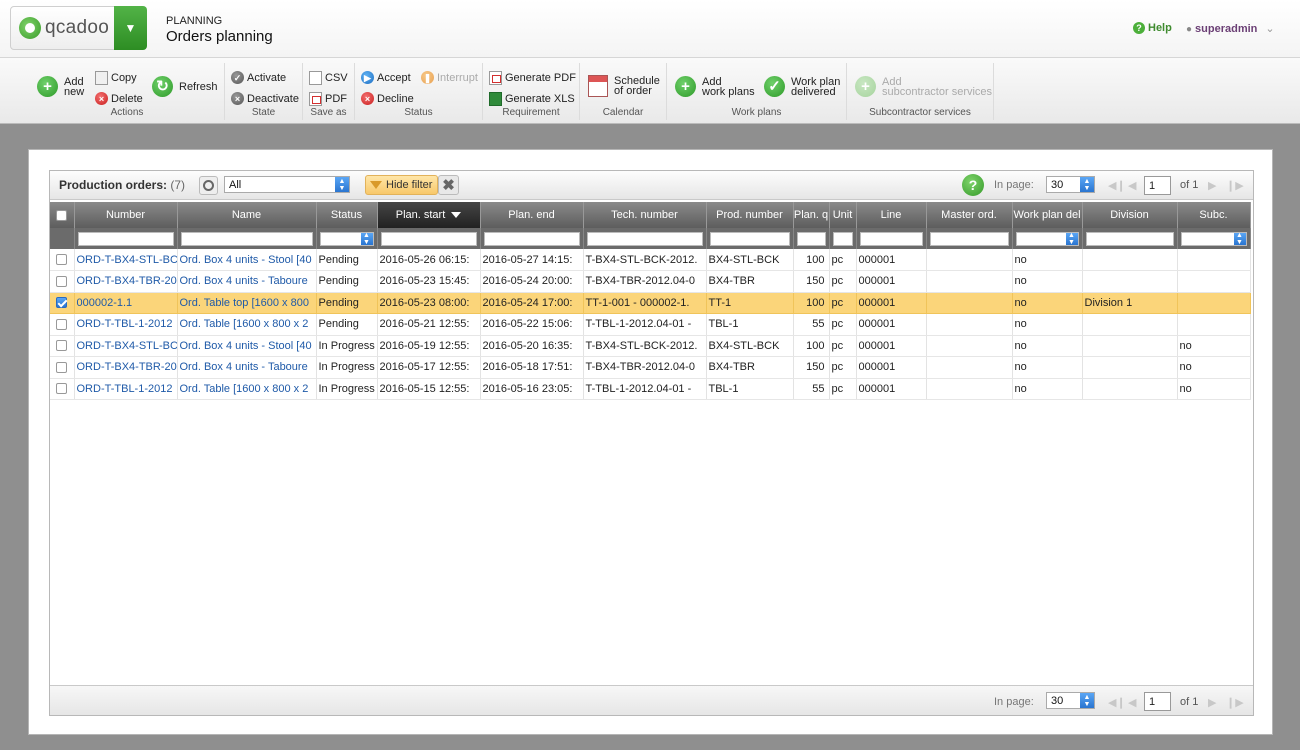 This screenshot has width=1300, height=750. What do you see at coordinates (328, 99) in the screenshot?
I see `pdf-button: PDF` at bounding box center [328, 99].